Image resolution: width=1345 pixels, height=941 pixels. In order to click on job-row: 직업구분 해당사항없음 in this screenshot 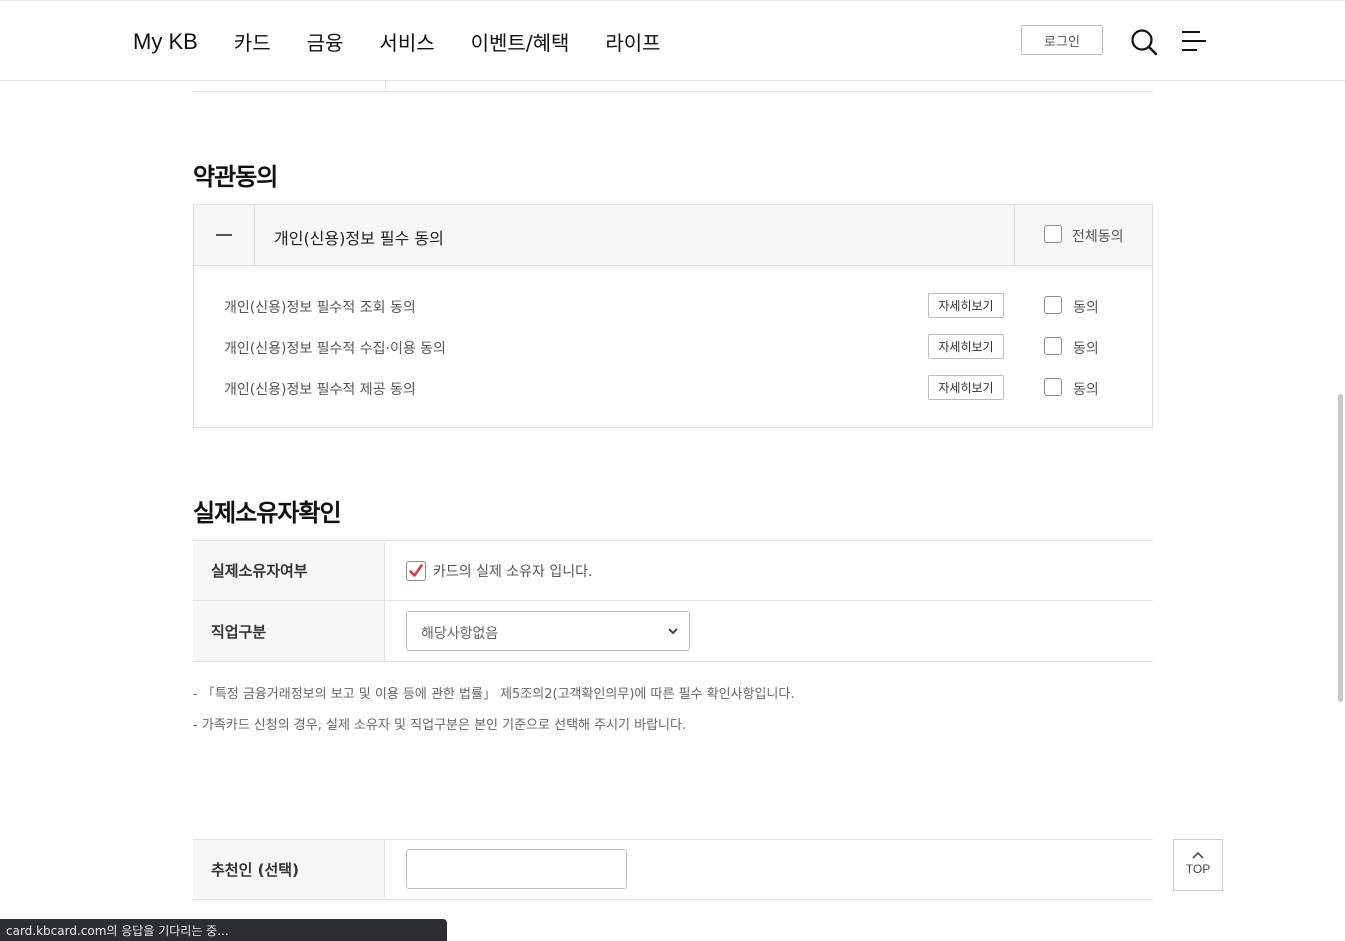, I will do `click(673, 631)`.